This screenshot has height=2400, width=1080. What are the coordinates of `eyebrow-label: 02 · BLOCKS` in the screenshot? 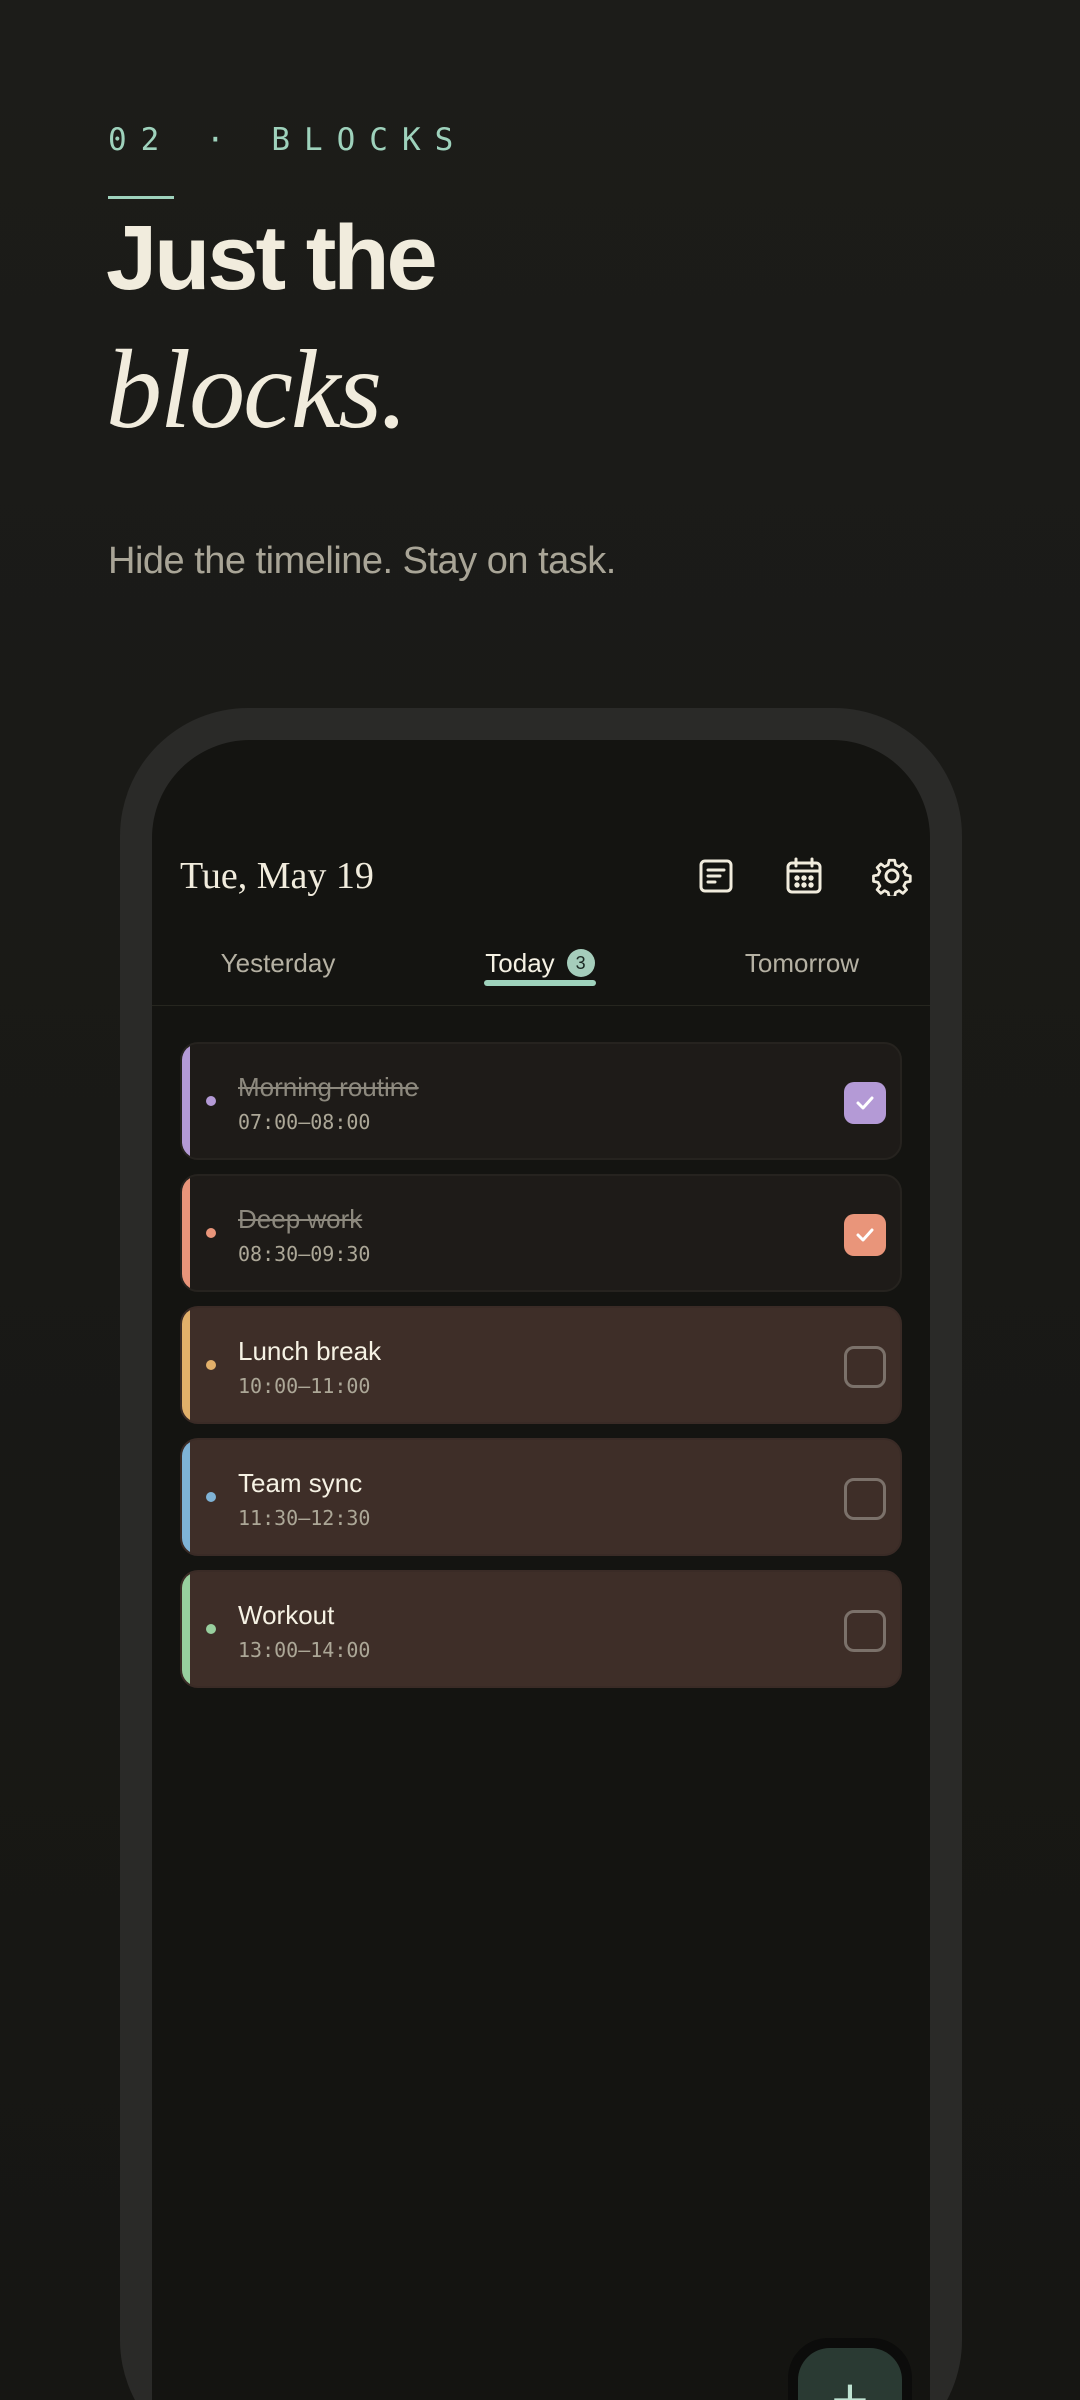 It's located at (288, 140).